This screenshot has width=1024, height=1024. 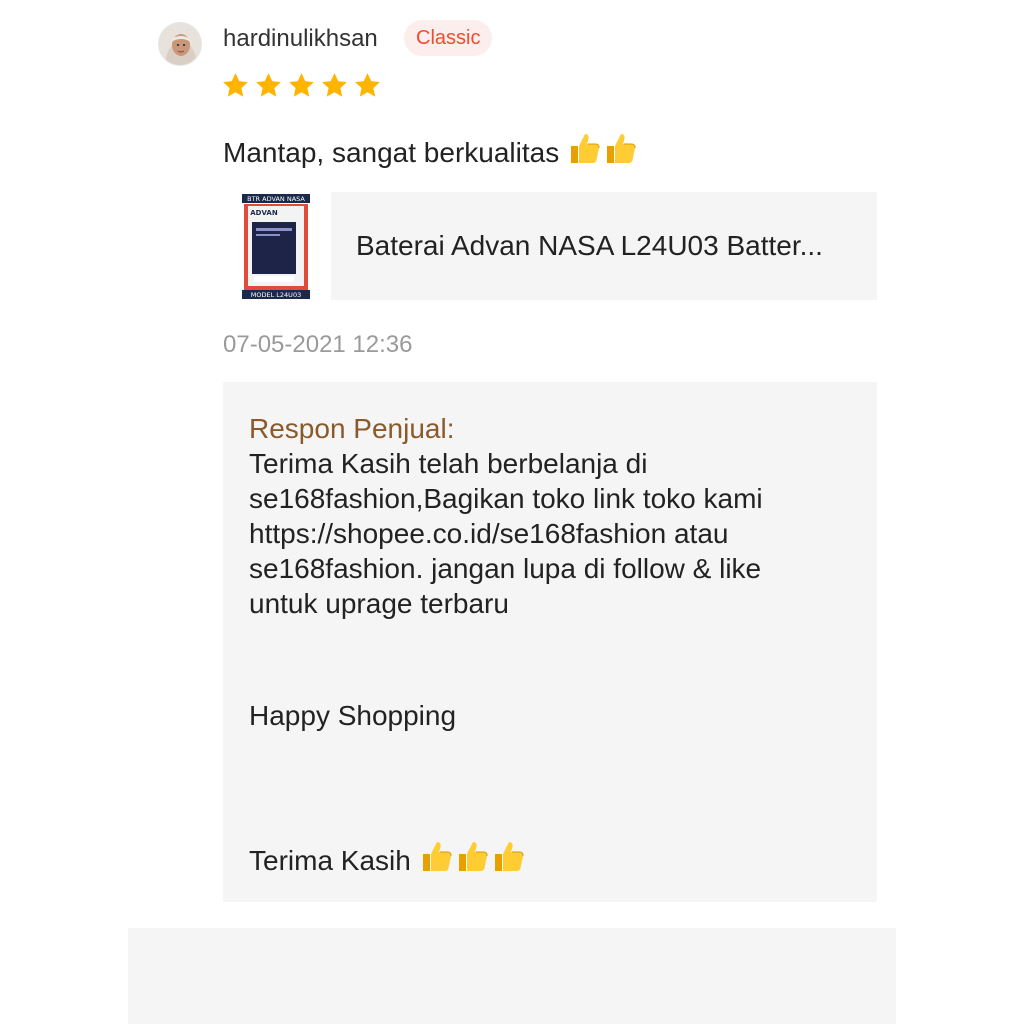 I want to click on seller-response-line: Terima Kasih telah berbelanja di, so click(x=448, y=463).